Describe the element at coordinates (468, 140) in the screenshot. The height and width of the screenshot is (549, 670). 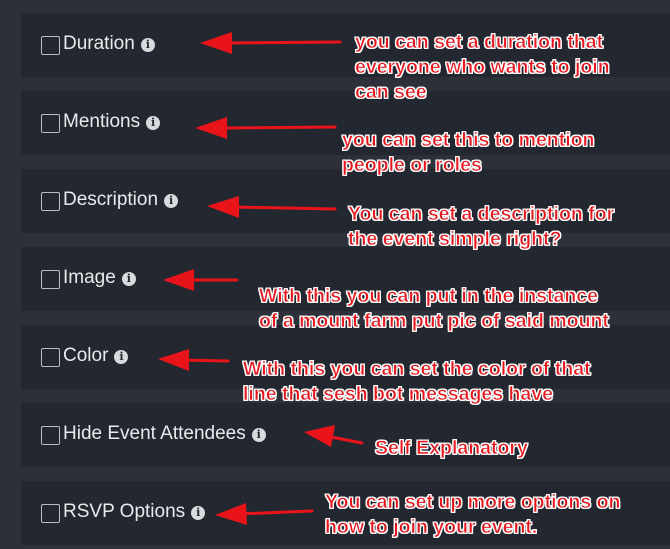
I see `annotation-line: you can set this to mention` at that location.